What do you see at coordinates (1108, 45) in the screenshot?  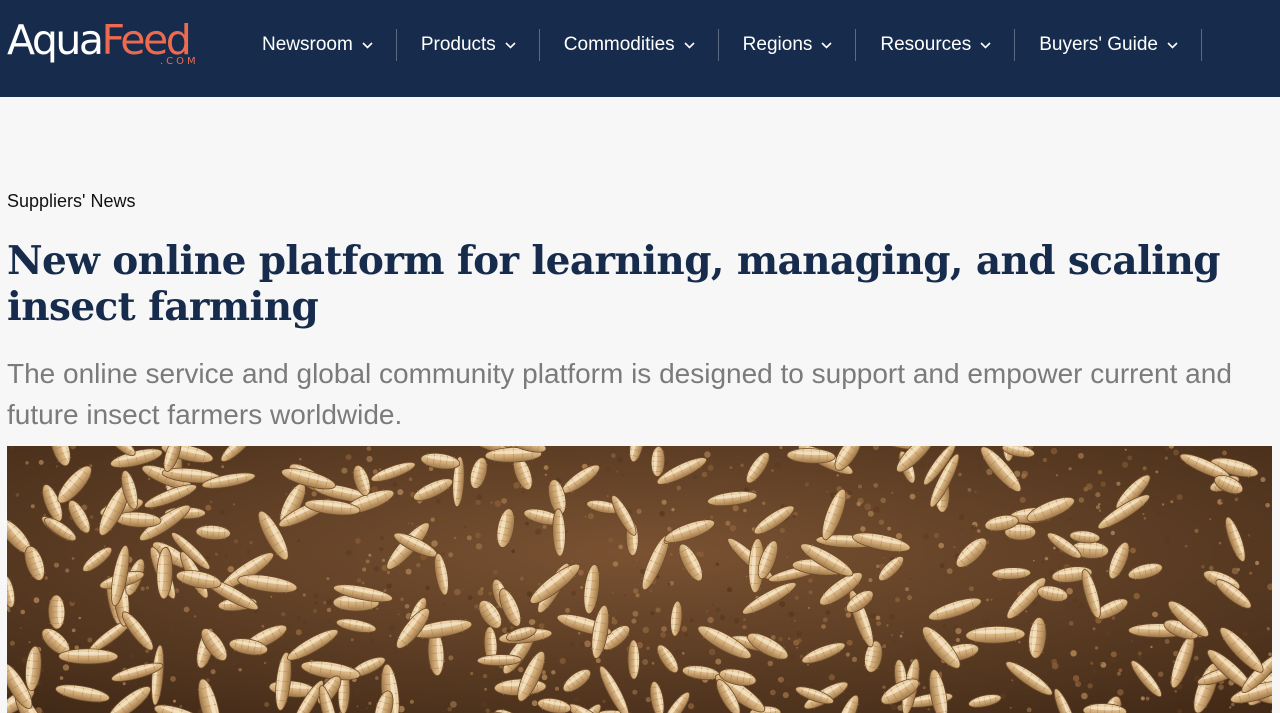 I see `nav-item-buyers-guide: Buyers' Guide` at bounding box center [1108, 45].